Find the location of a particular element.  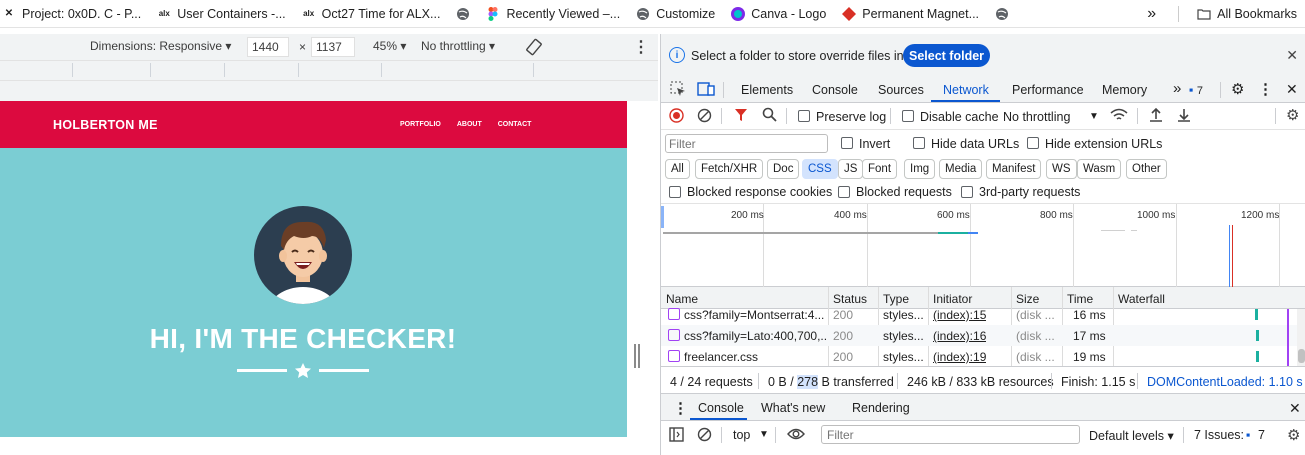

type-doc: Doc is located at coordinates (783, 169).